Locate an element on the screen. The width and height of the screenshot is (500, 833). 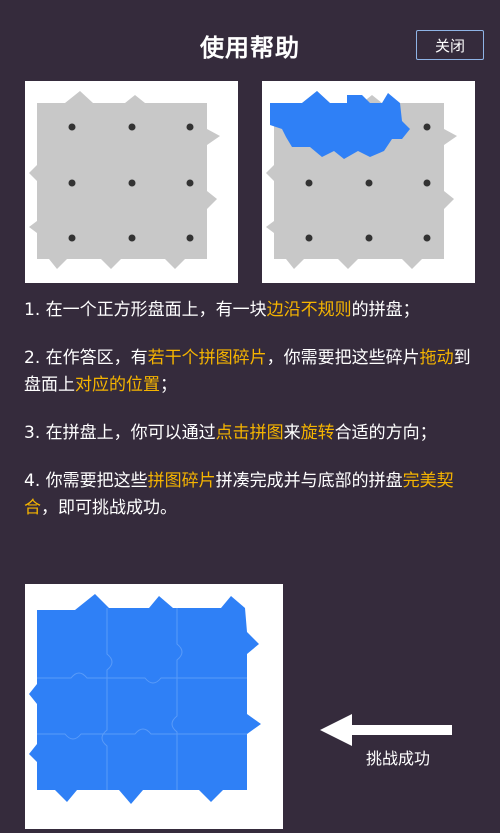
instruction-step-4: 4. 你需要把这些拼图碎片拼凑完成并与底部的拼盘完美契合，即可挑战成功。 is located at coordinates (239, 494).